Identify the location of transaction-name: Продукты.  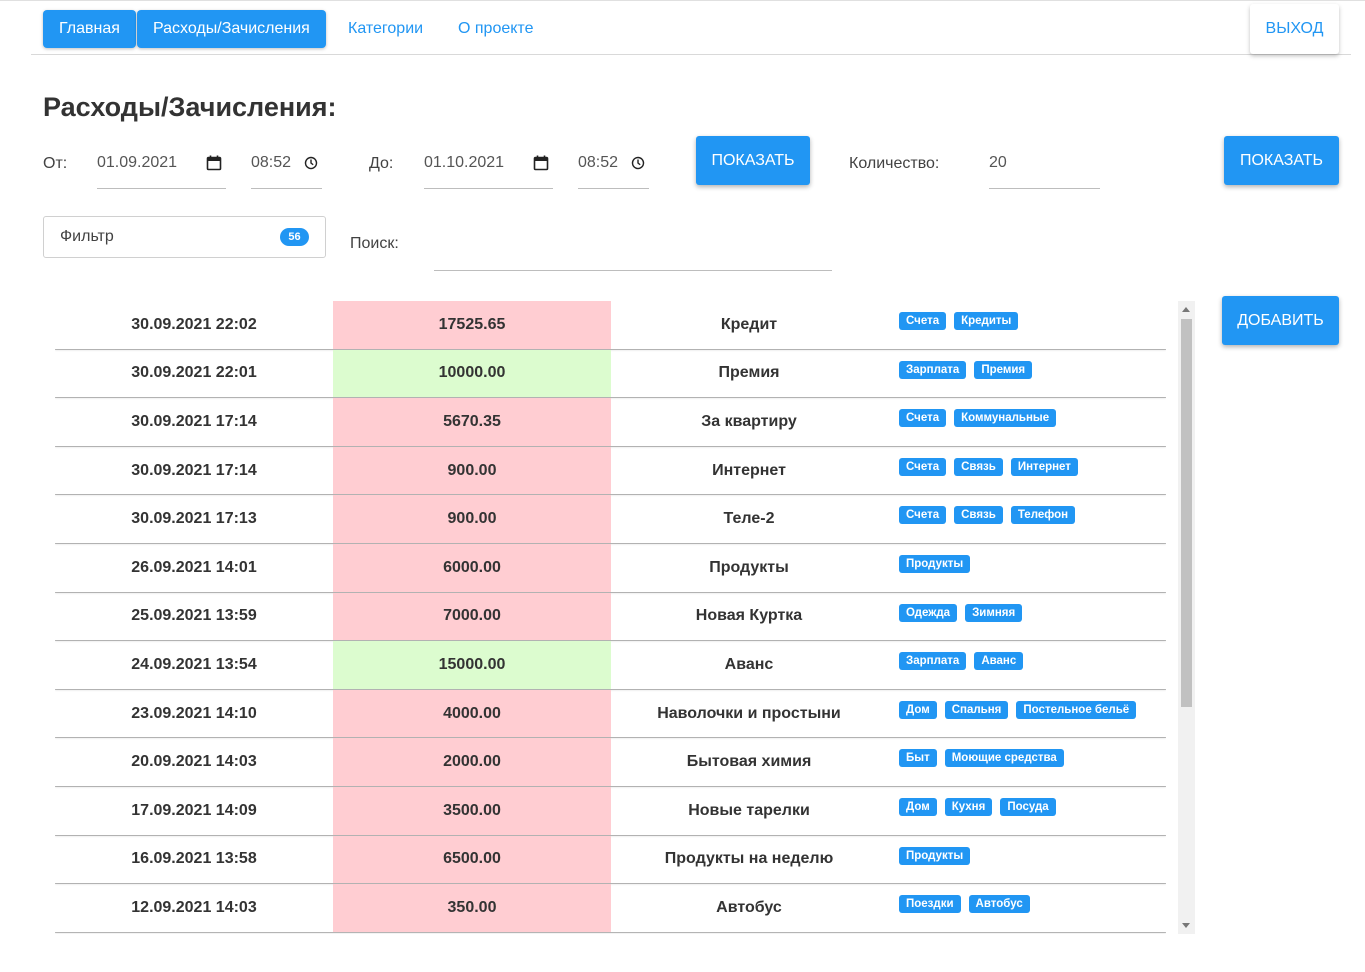
(749, 567).